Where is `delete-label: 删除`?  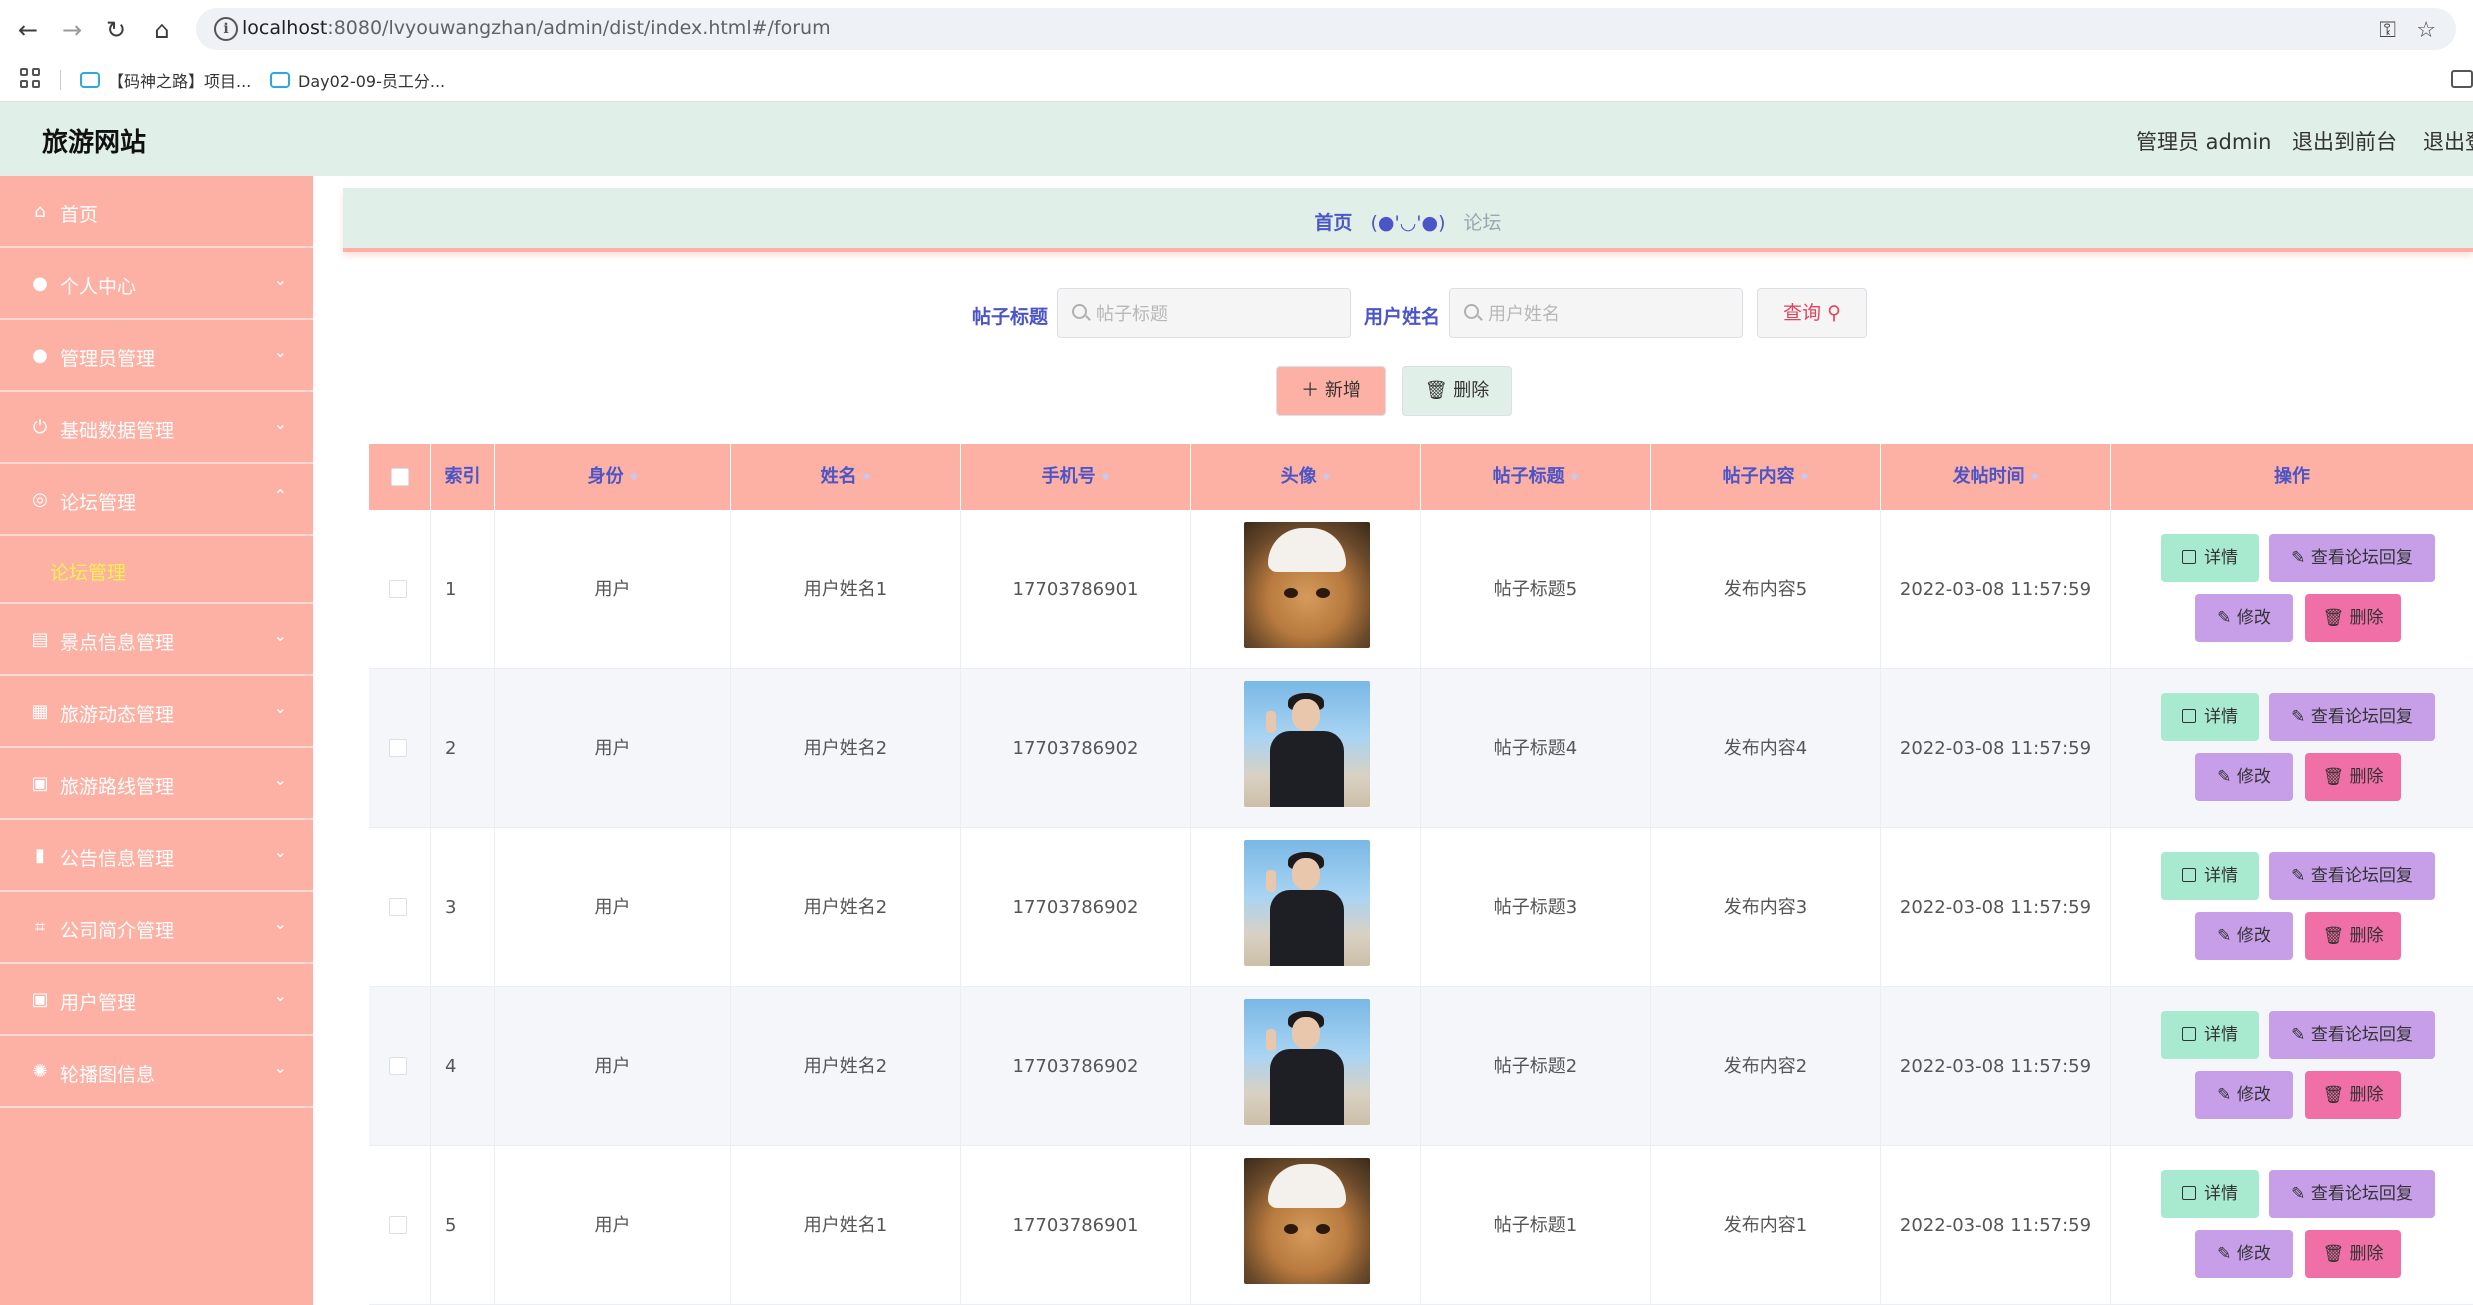
delete-label: 删除 is located at coordinates (2366, 936).